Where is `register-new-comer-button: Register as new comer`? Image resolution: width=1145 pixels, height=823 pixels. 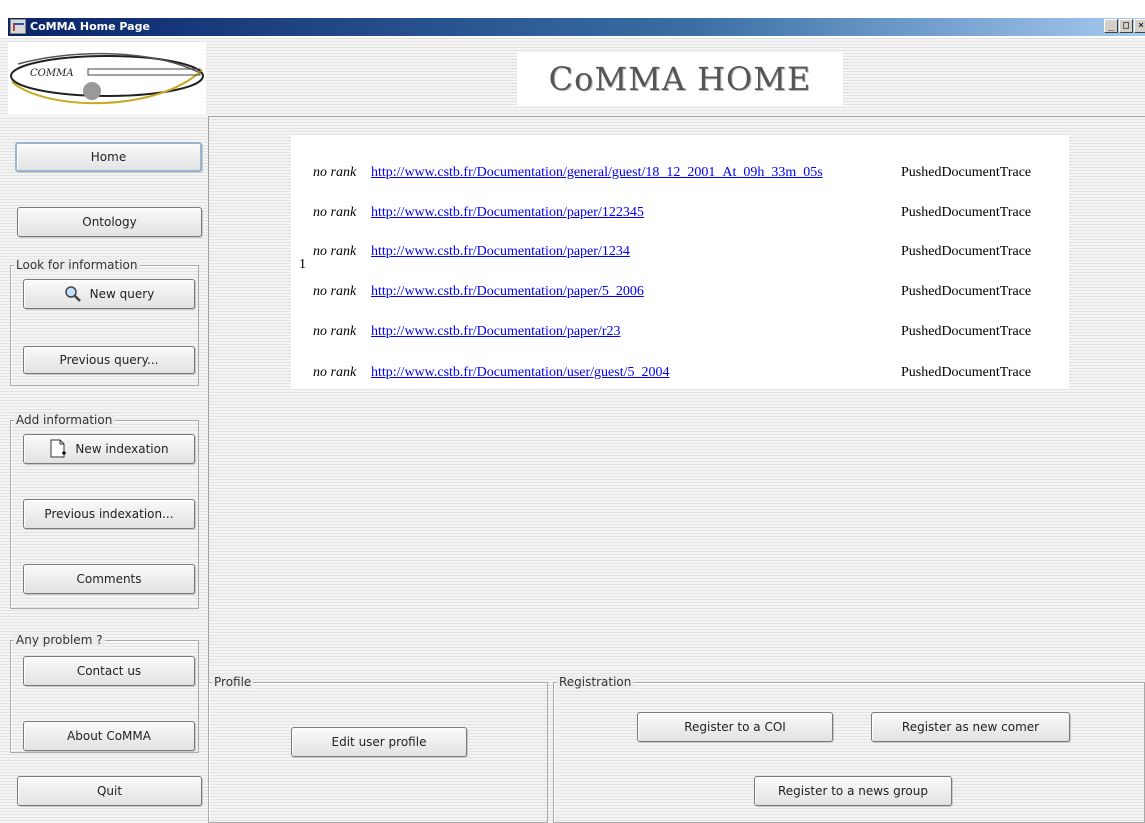
register-new-comer-button: Register as new comer is located at coordinates (970, 727).